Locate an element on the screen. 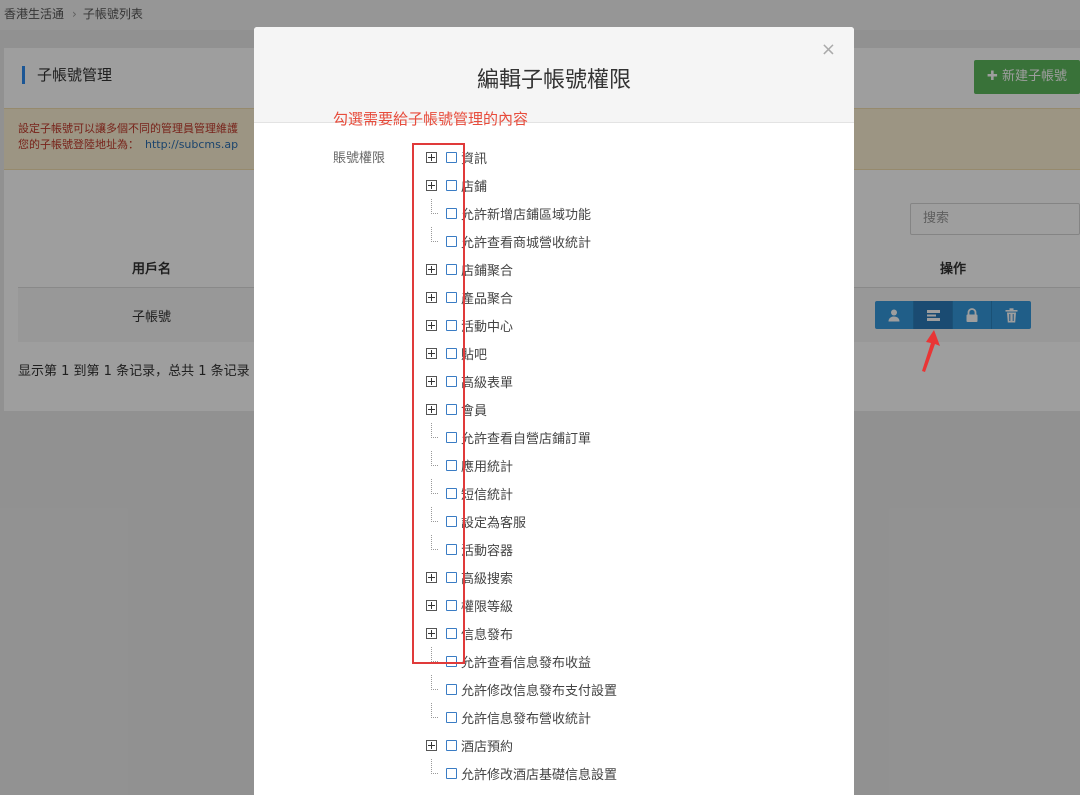 Image resolution: width=1080 pixels, height=795 pixels. permission-label: 允許查看信息發布收益 is located at coordinates (526, 661).